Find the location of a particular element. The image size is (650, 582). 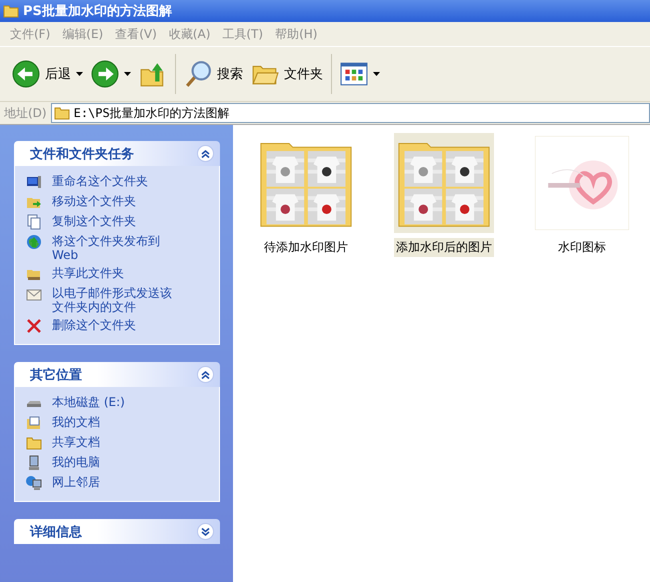

panel-title: 详细信息 is located at coordinates (56, 532).